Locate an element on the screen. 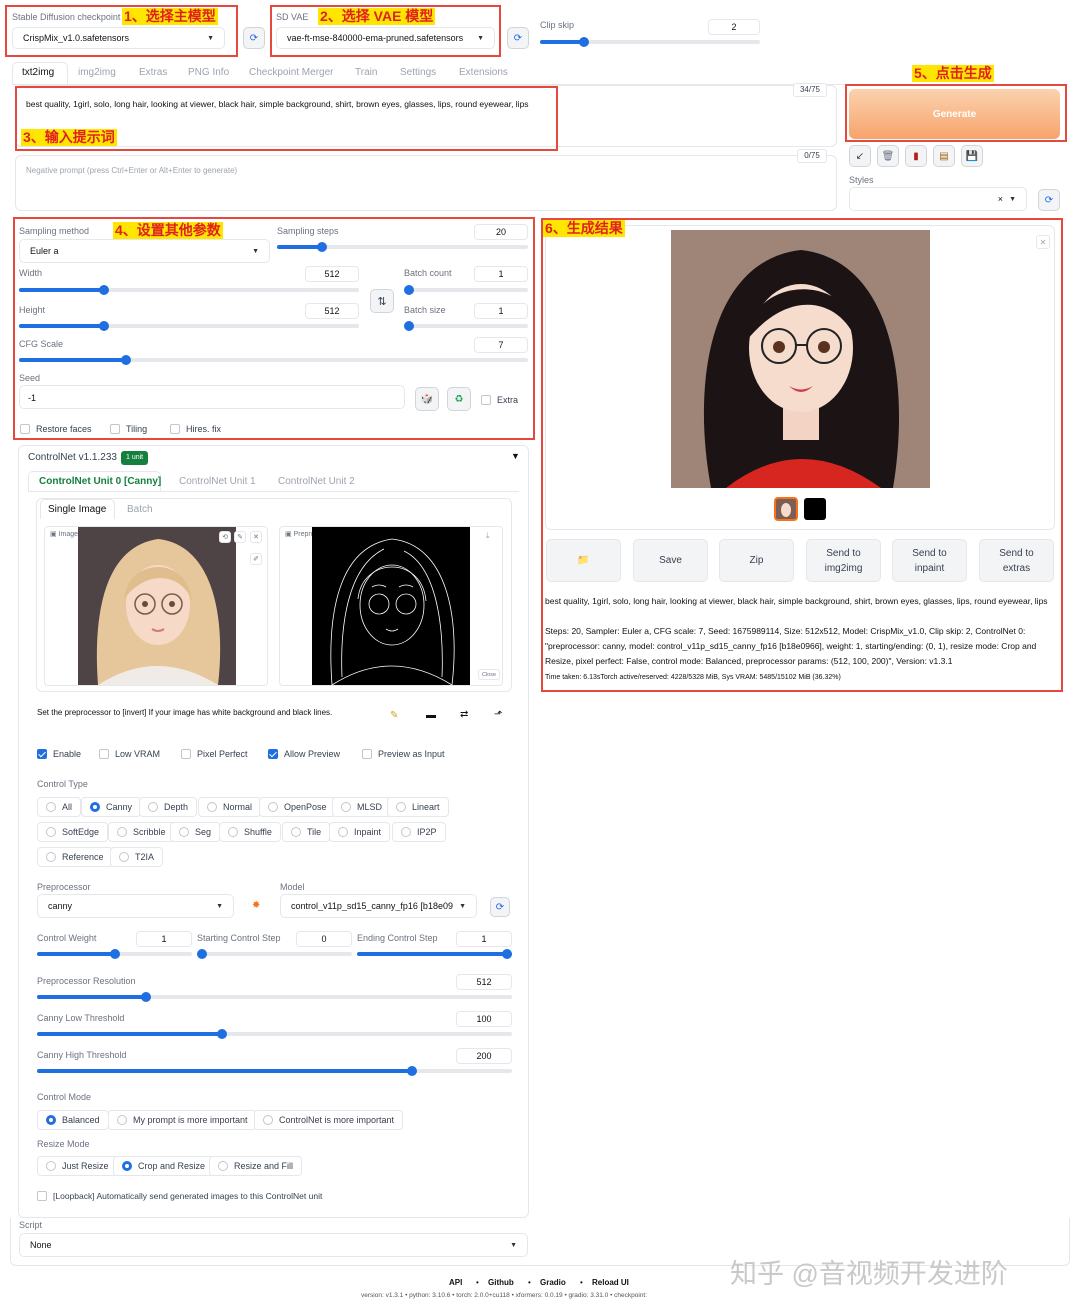 The width and height of the screenshot is (1080, 1313). extra-networks-button: ▮ is located at coordinates (916, 156).